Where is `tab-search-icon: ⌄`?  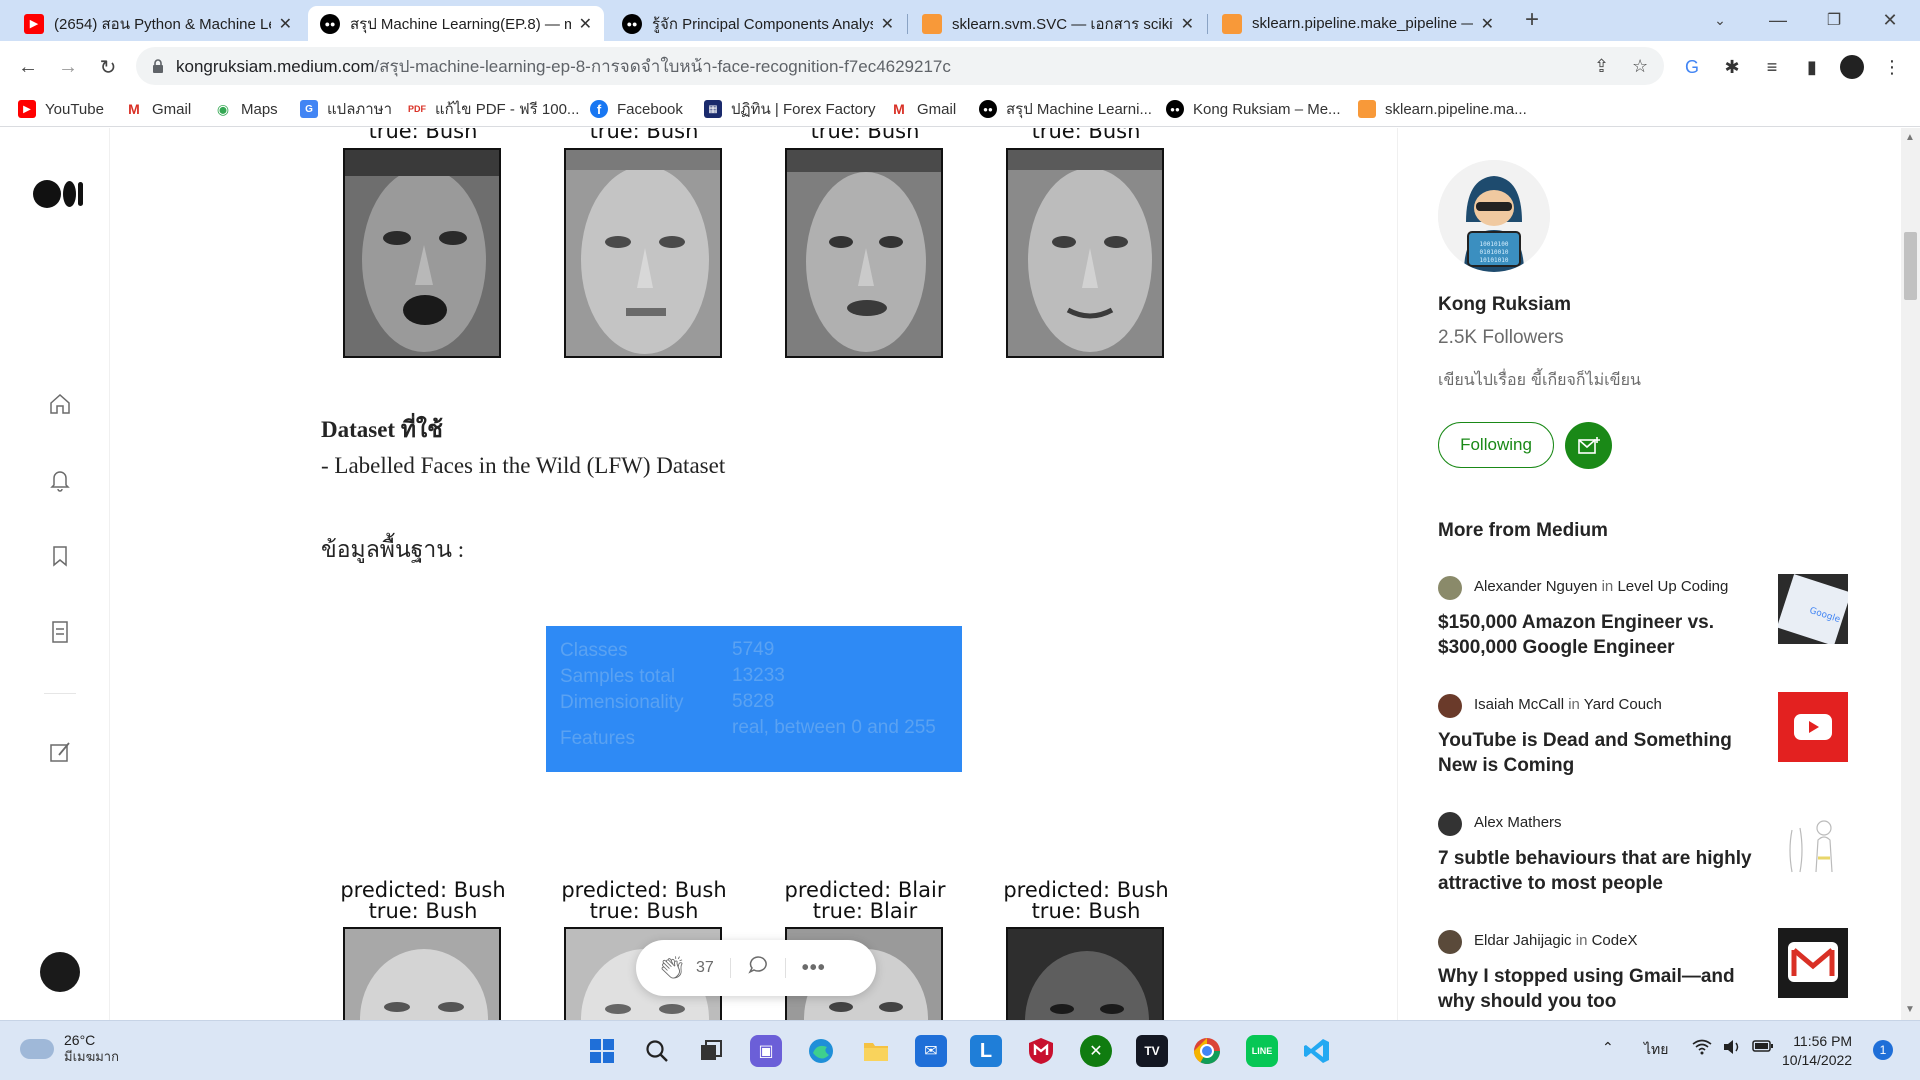 tab-search-icon: ⌄ is located at coordinates (1720, 20).